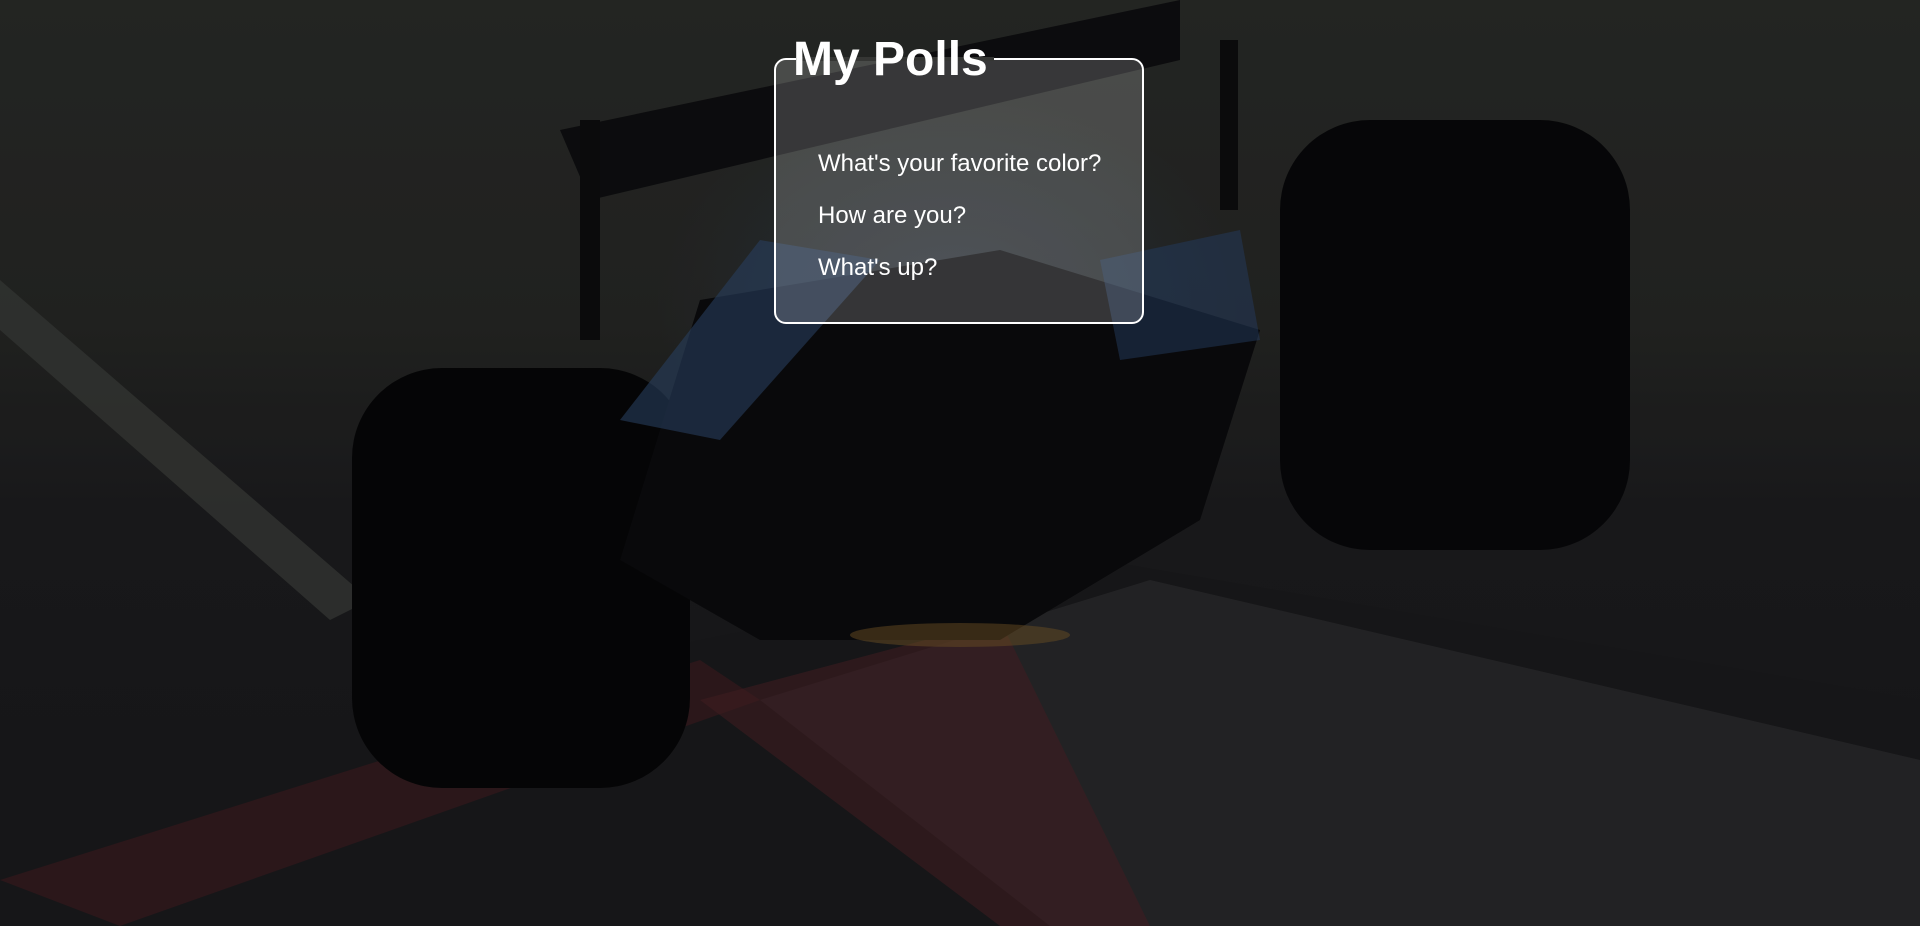  I want to click on page-title: My Polls, so click(890, 59).